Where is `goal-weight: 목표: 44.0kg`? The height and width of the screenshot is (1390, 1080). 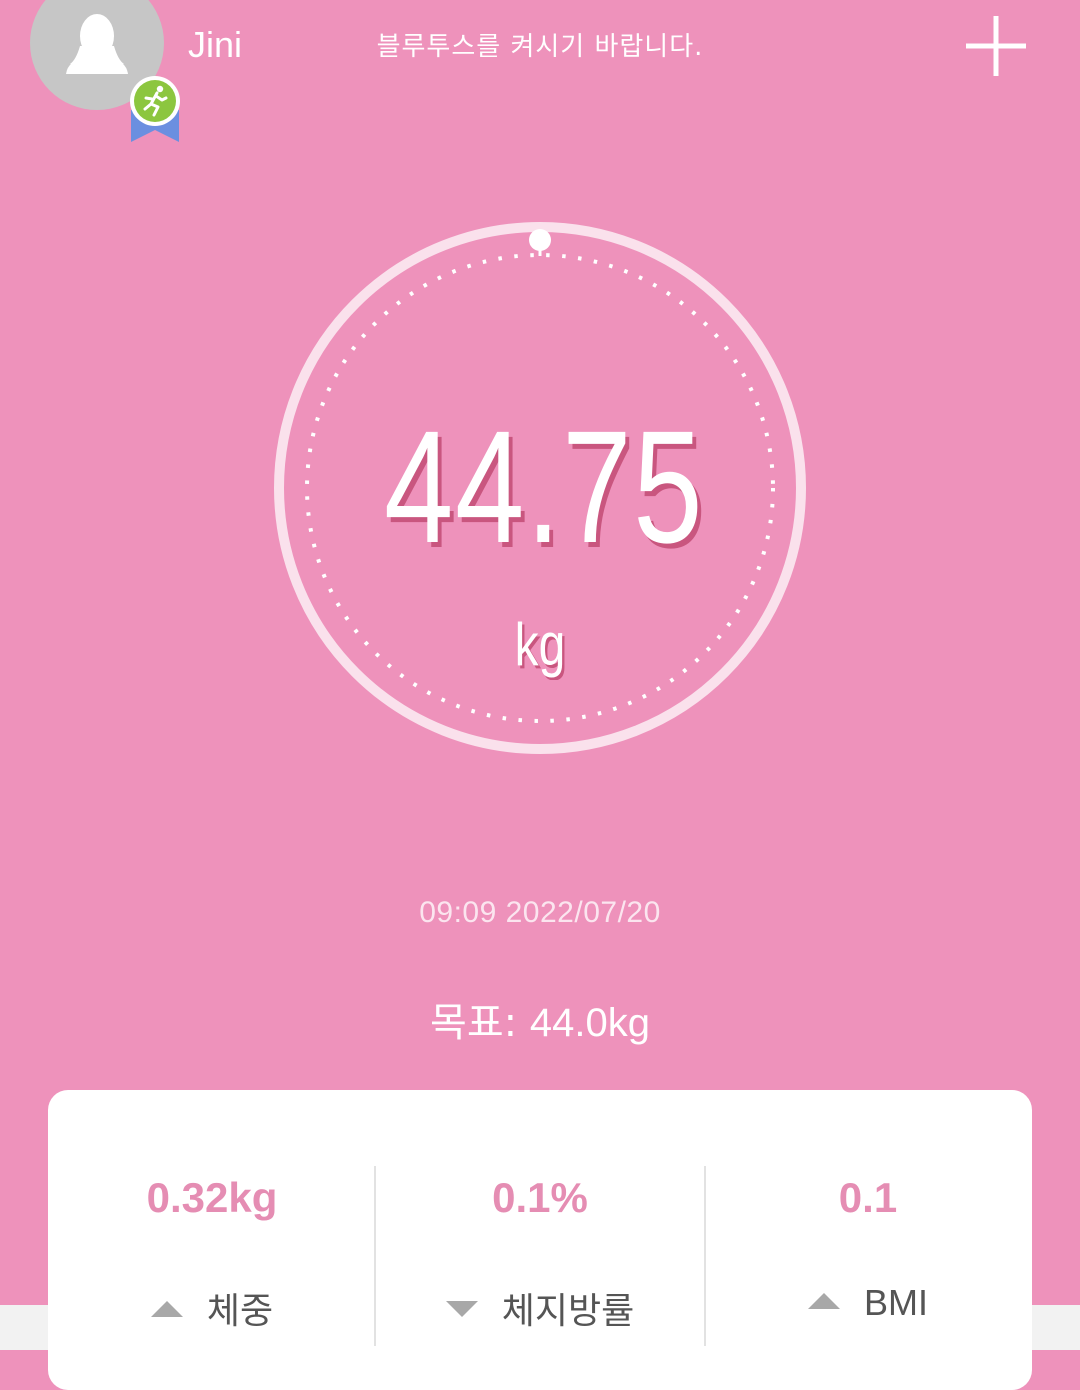
goal-weight: 목표: 44.0kg is located at coordinates (540, 1019).